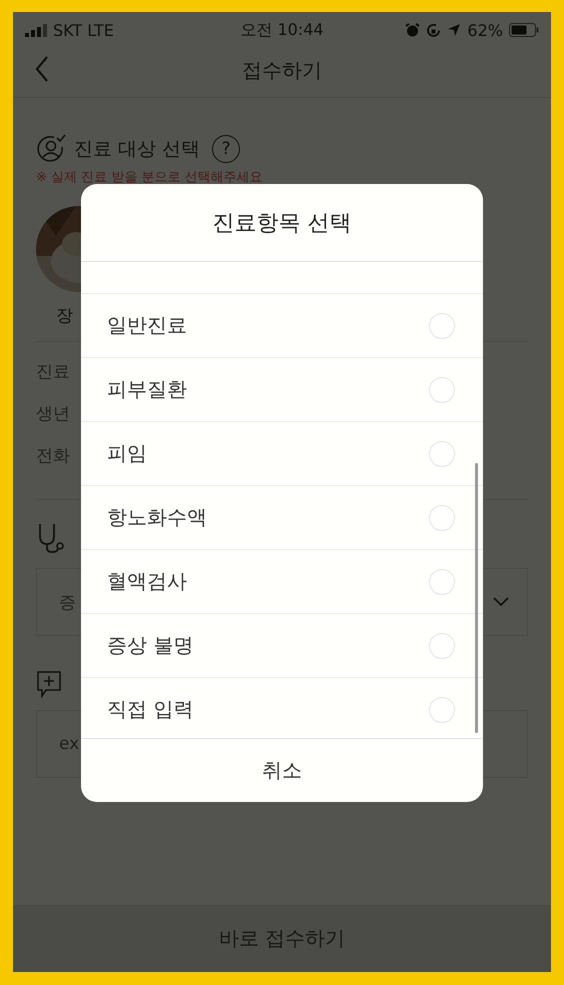 This screenshot has height=985, width=564. I want to click on section-title: 진료 대상 선택, so click(137, 149).